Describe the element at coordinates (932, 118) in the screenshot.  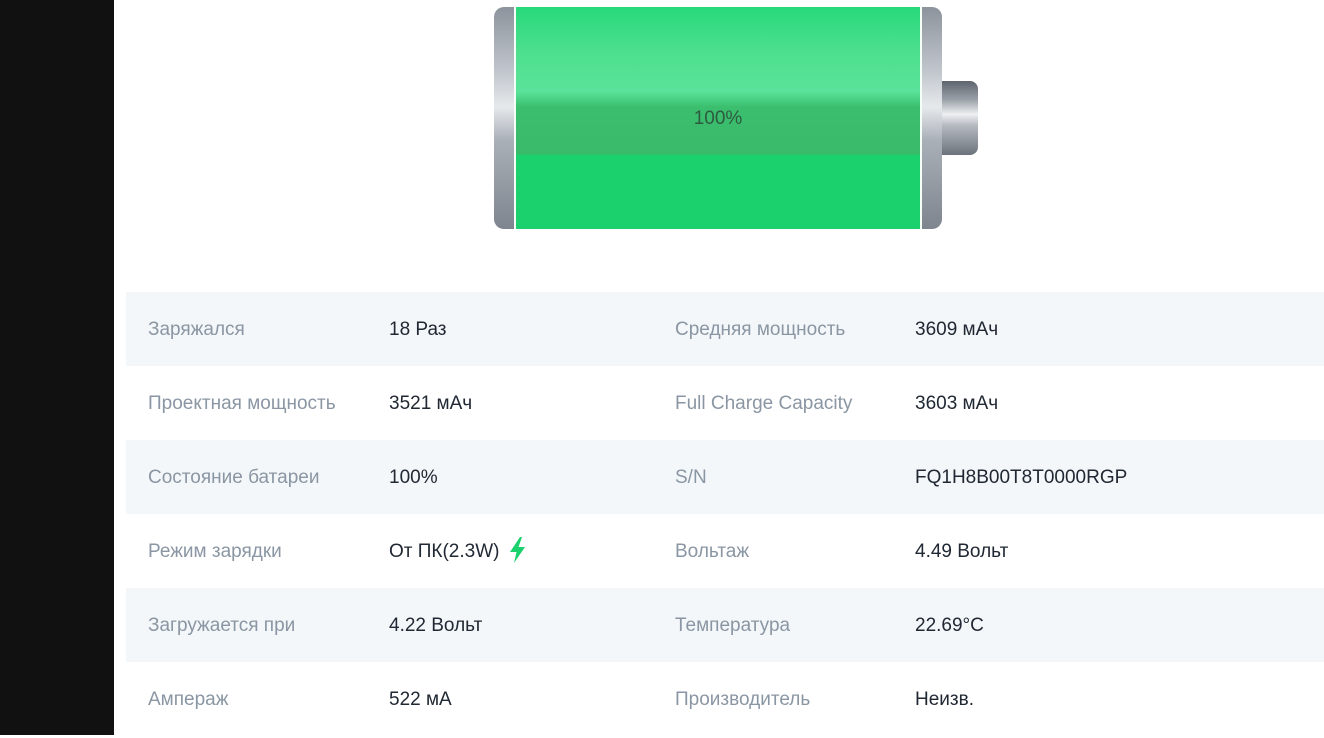
I see `battery-right-cap` at that location.